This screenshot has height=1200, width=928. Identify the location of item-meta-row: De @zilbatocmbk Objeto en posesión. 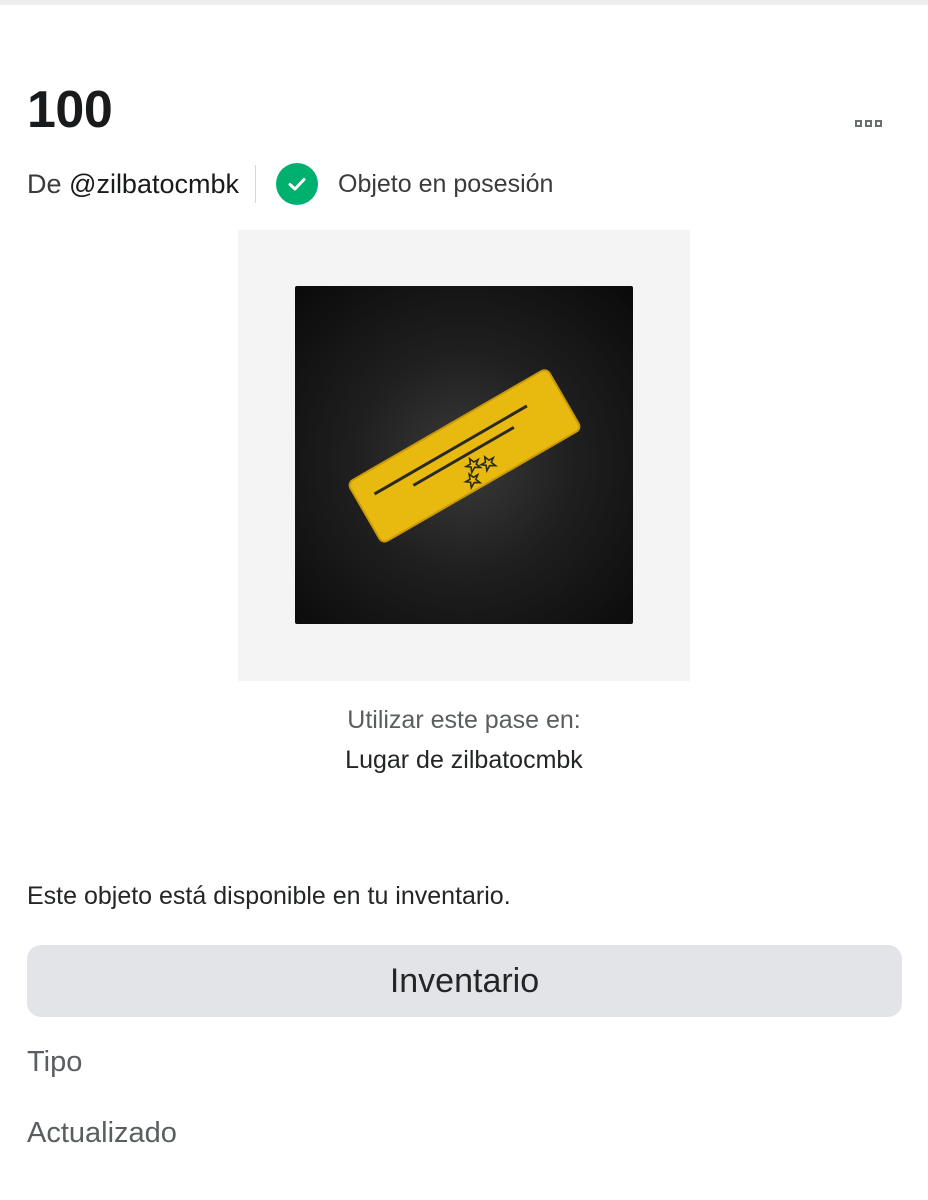
(290, 184).